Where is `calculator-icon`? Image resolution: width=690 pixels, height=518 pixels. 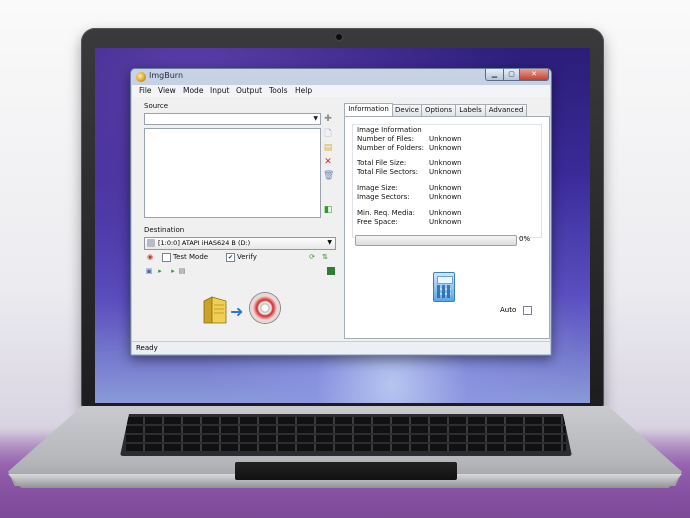
calculator-icon is located at coordinates (444, 287).